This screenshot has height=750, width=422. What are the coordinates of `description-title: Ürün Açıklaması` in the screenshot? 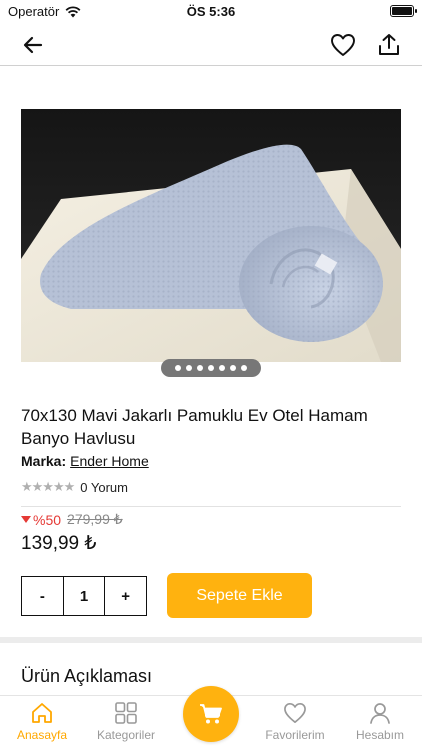 It's located at (87, 676).